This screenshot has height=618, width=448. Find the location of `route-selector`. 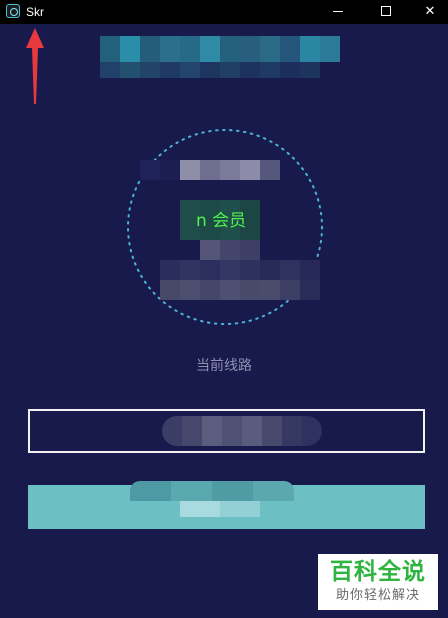

route-selector is located at coordinates (226, 431).